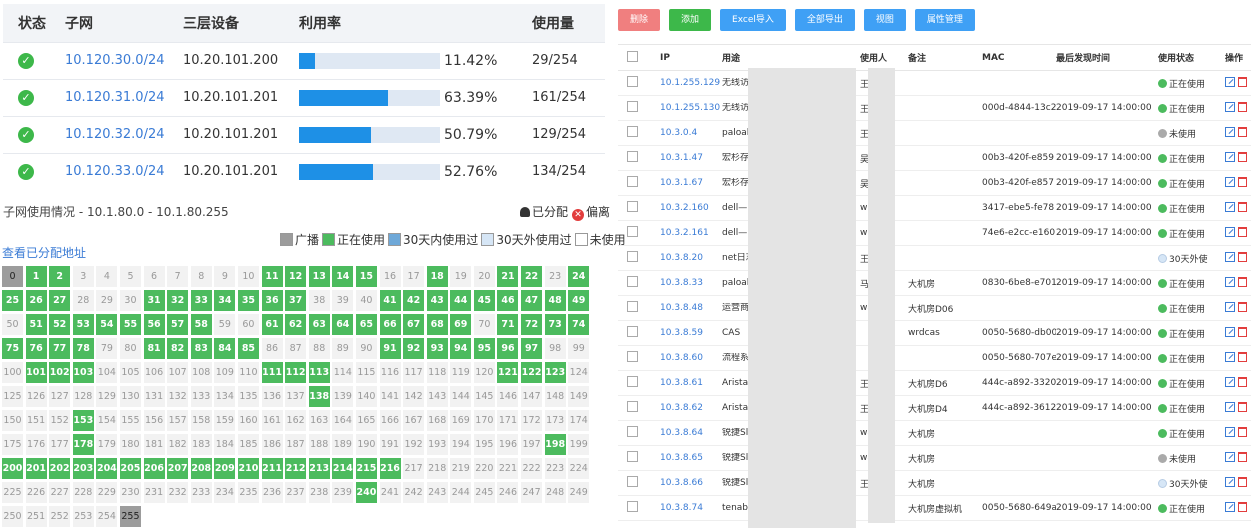  I want to click on ip-cell: 24, so click(579, 276).